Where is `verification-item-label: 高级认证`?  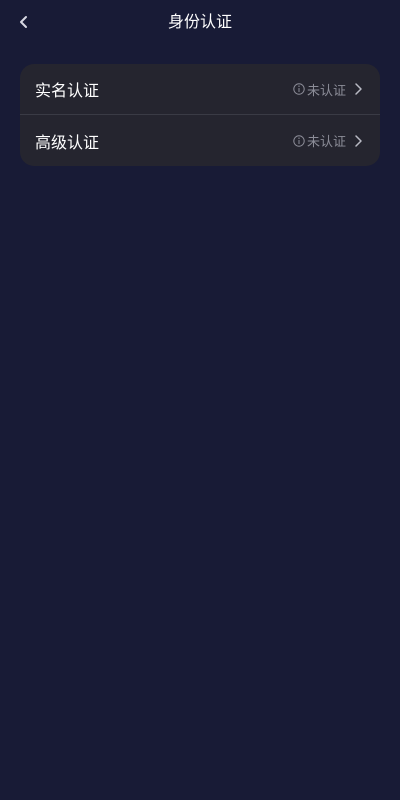
verification-item-label: 高级认证 is located at coordinates (67, 142).